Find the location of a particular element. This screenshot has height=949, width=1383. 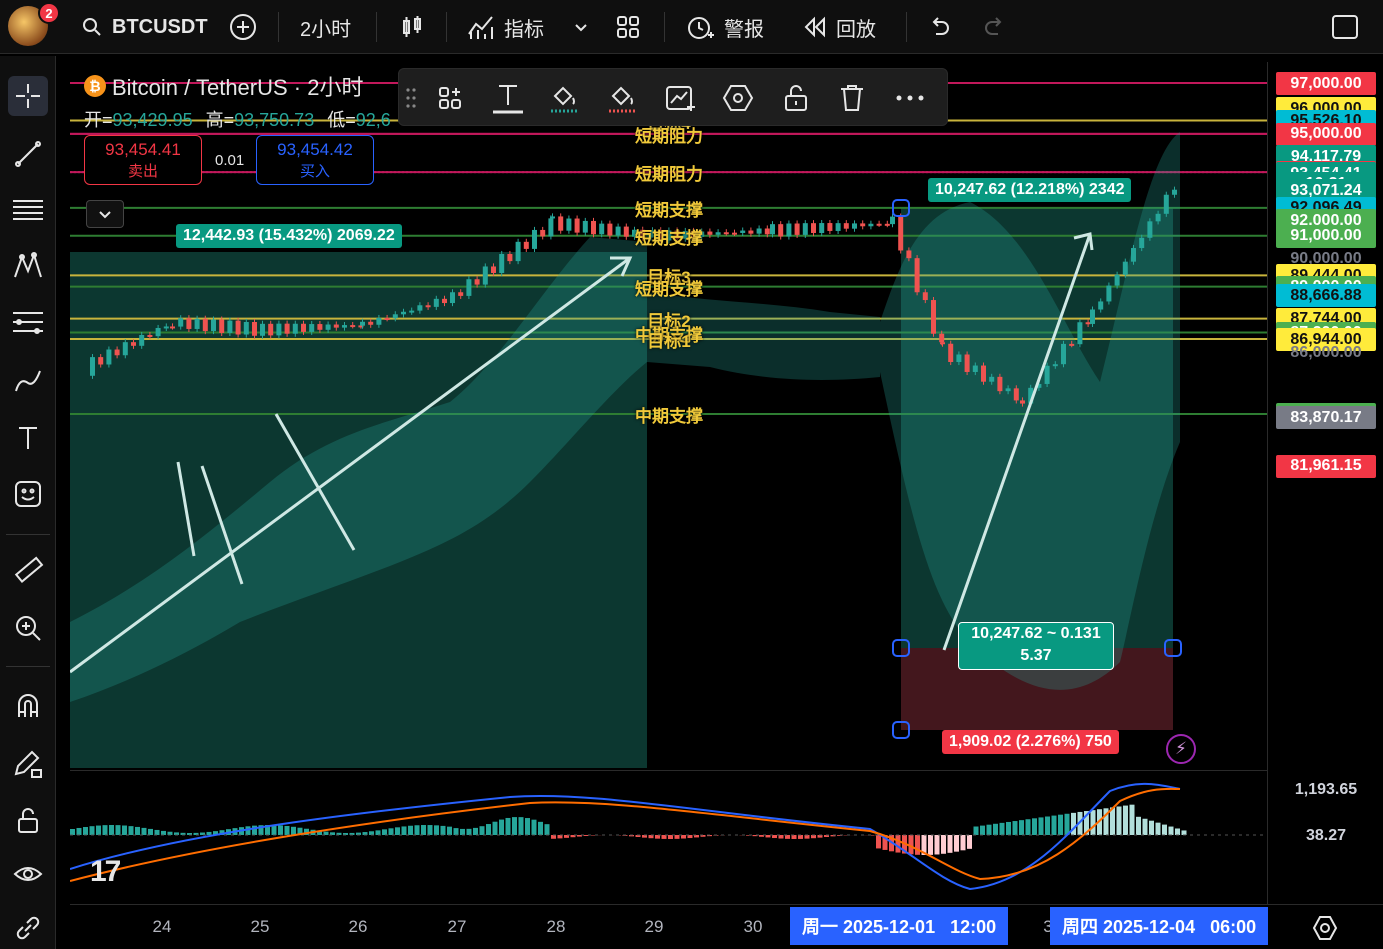

rewind-icon is located at coordinates (814, 27).